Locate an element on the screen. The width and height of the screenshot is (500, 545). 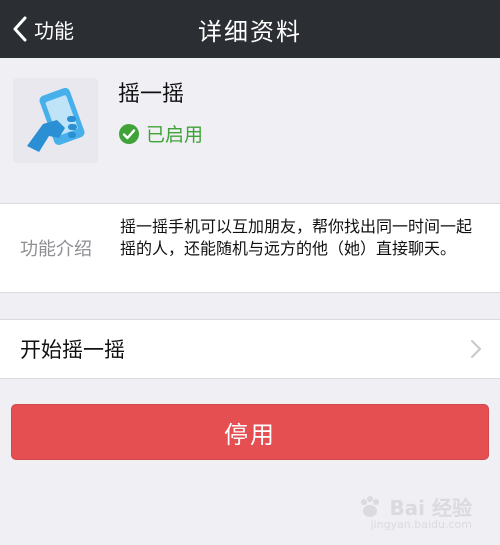
intro-label: 功能介绍 is located at coordinates (56, 249).